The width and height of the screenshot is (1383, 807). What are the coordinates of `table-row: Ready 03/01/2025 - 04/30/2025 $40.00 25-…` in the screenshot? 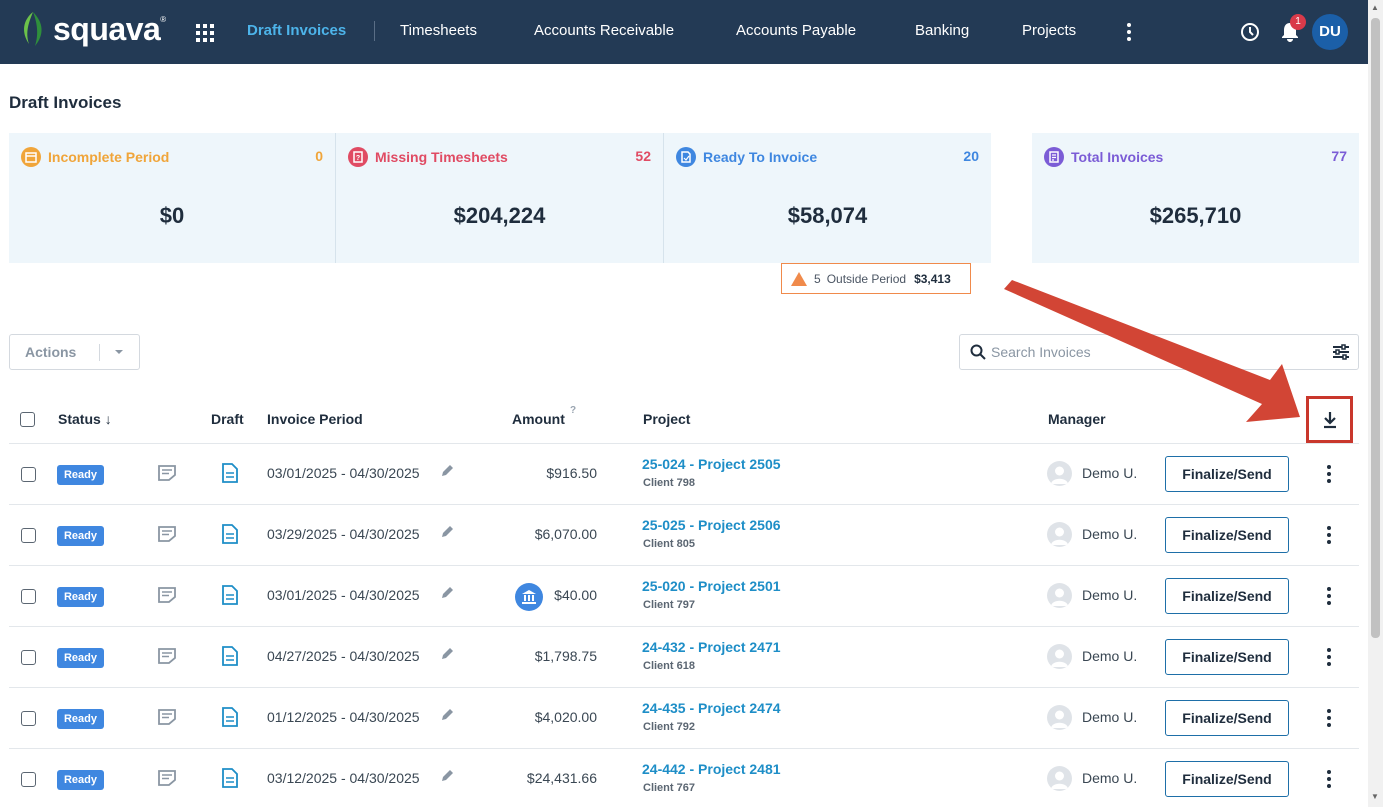 It's located at (684, 596).